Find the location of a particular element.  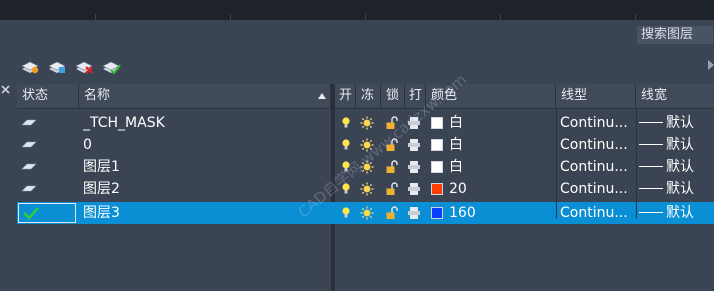

layer-table-header: 状态 名称 开 冻 锁 打 颜色 线型 线宽 is located at coordinates (365, 96).